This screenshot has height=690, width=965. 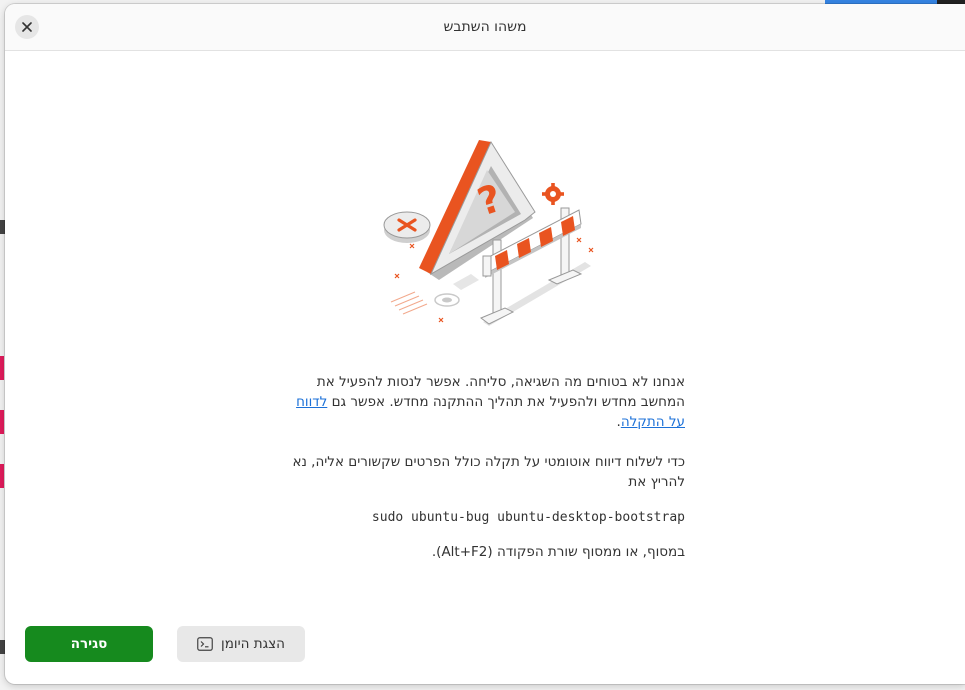 I want to click on close-dialog-button, so click(x=27, y=27).